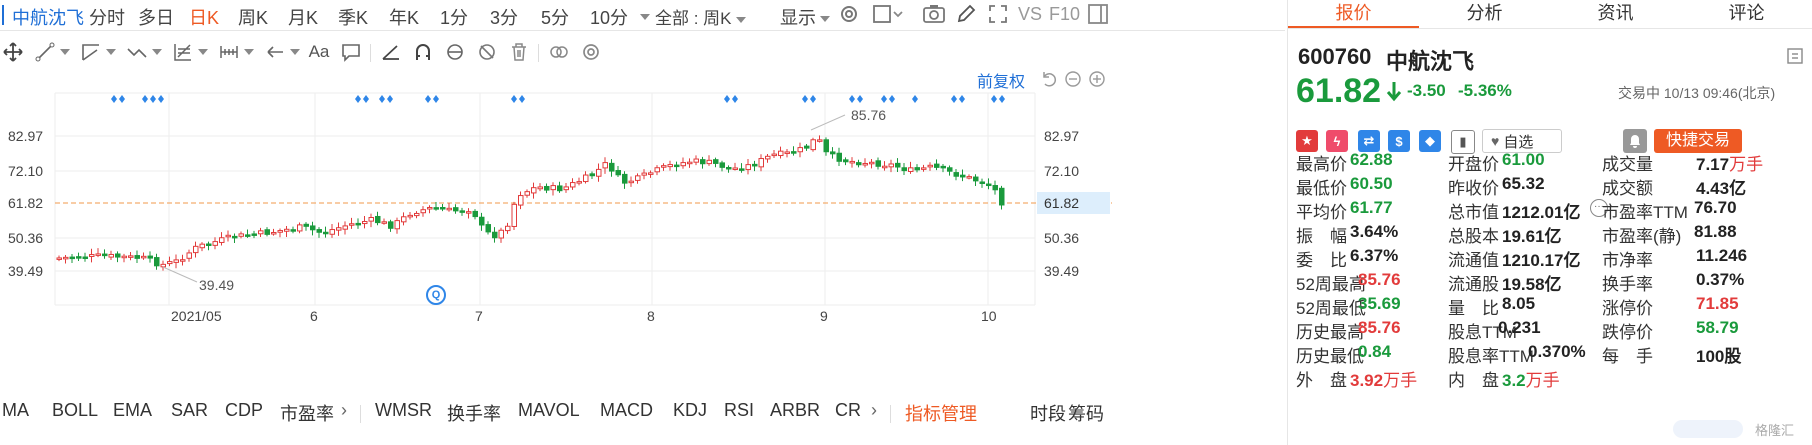  What do you see at coordinates (998, 16) in the screenshot?
I see `fullscreen-icon` at bounding box center [998, 16].